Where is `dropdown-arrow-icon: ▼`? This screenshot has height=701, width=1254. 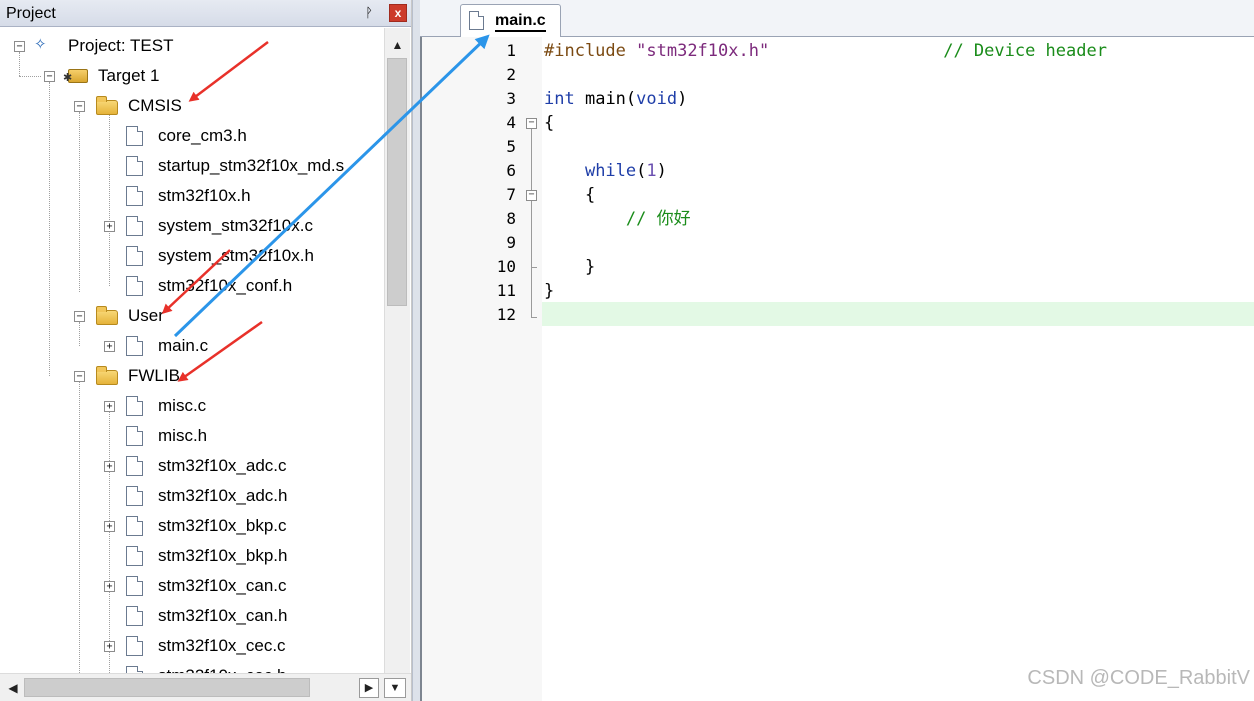 dropdown-arrow-icon: ▼ is located at coordinates (395, 688).